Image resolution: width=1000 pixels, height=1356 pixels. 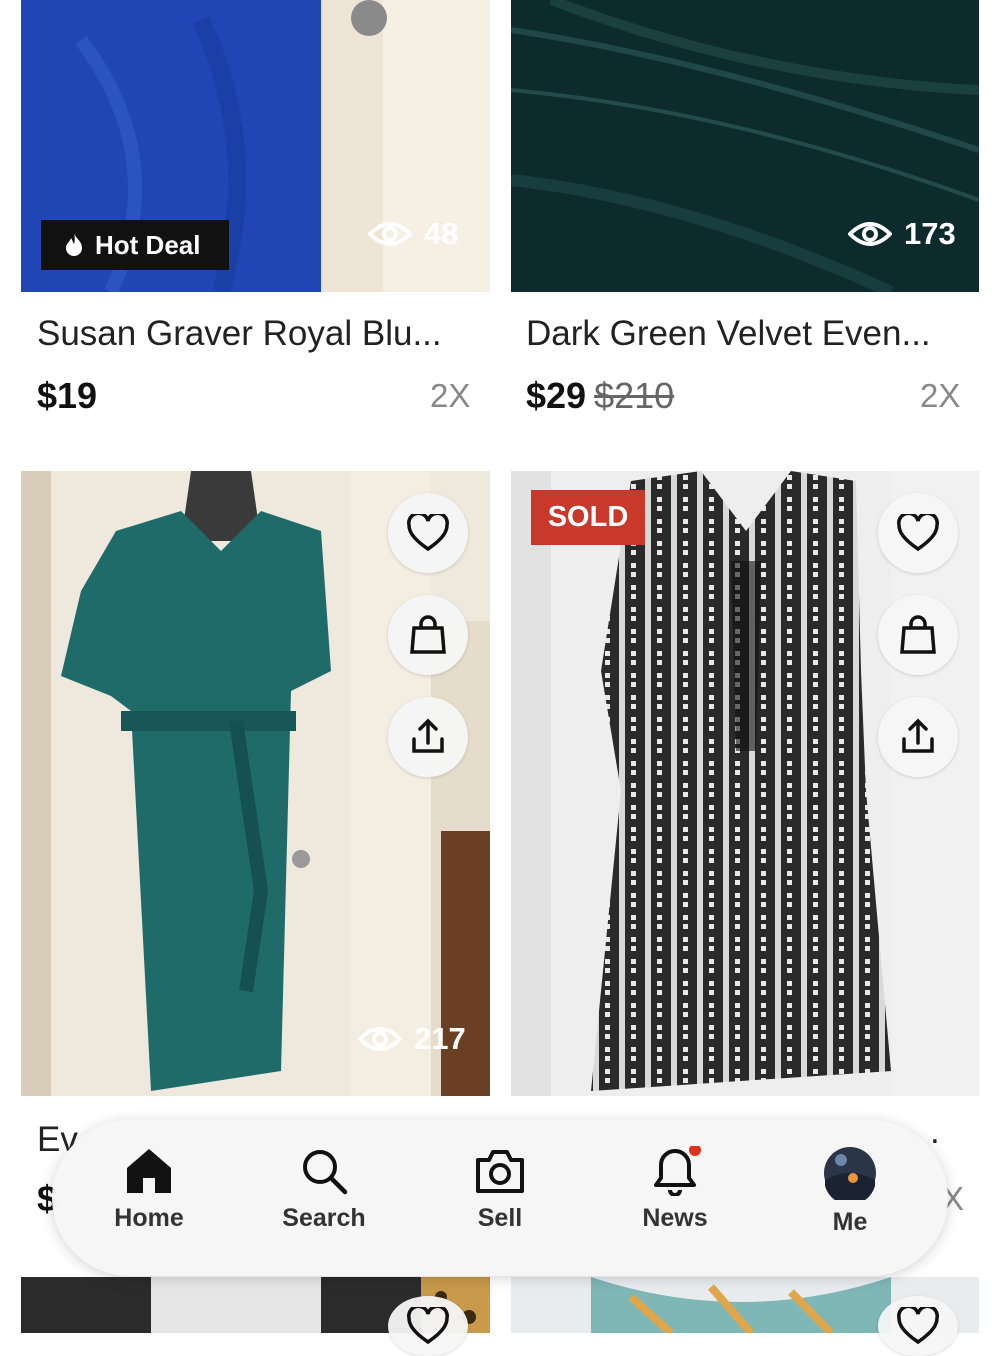 I want to click on nav-label: Me, so click(x=850, y=1222).